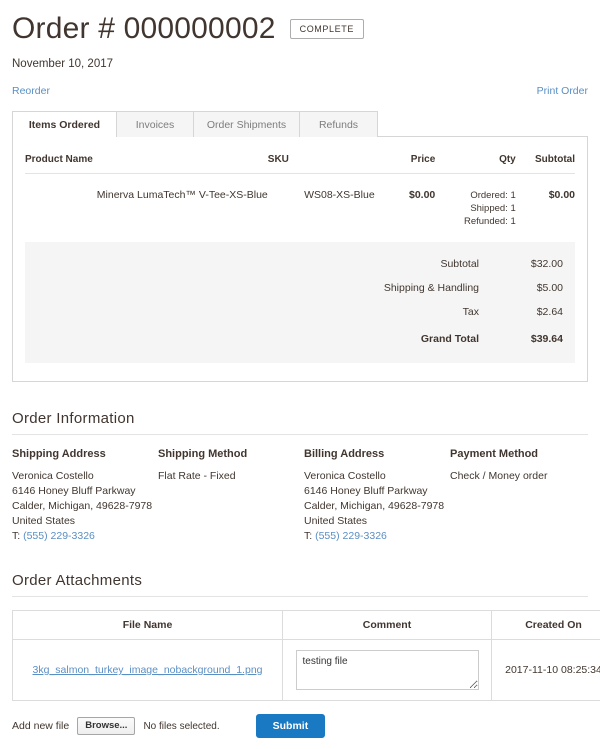 This screenshot has width=600, height=749. What do you see at coordinates (336, 521) in the screenshot?
I see `billing-country: United States` at bounding box center [336, 521].